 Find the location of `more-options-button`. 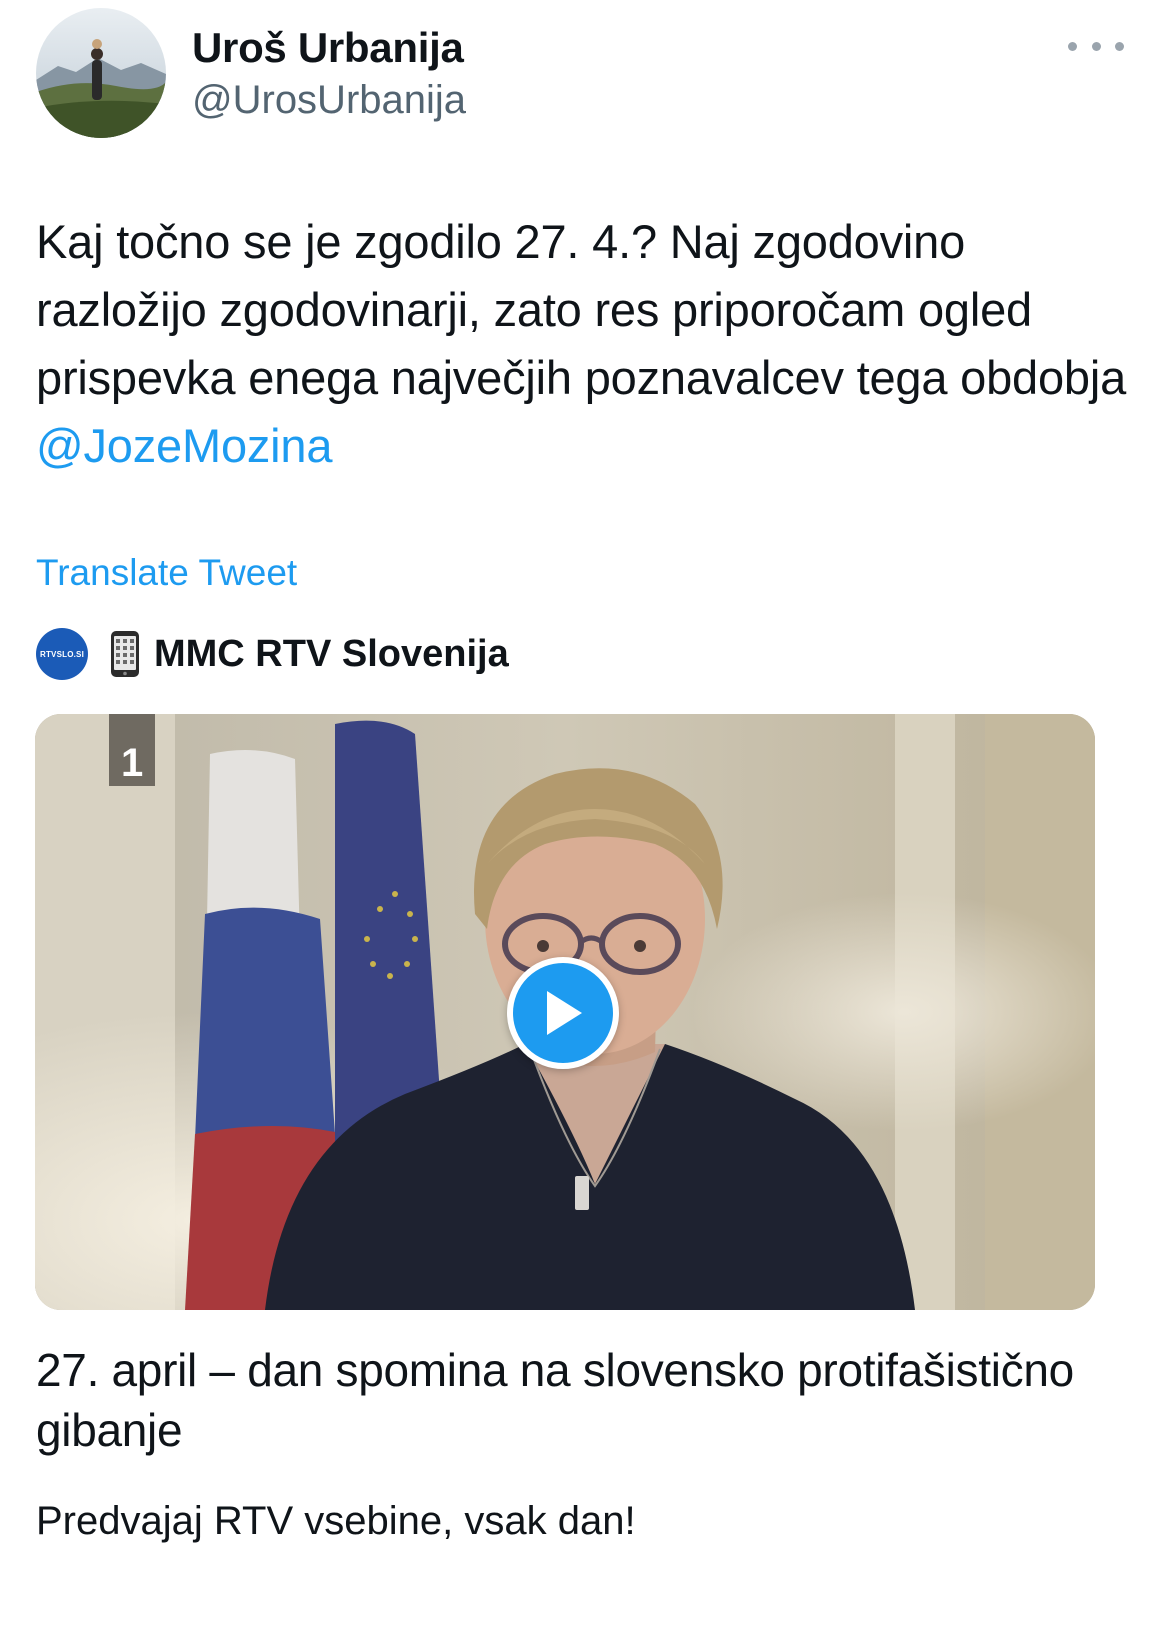

more-options-button is located at coordinates (1096, 46).